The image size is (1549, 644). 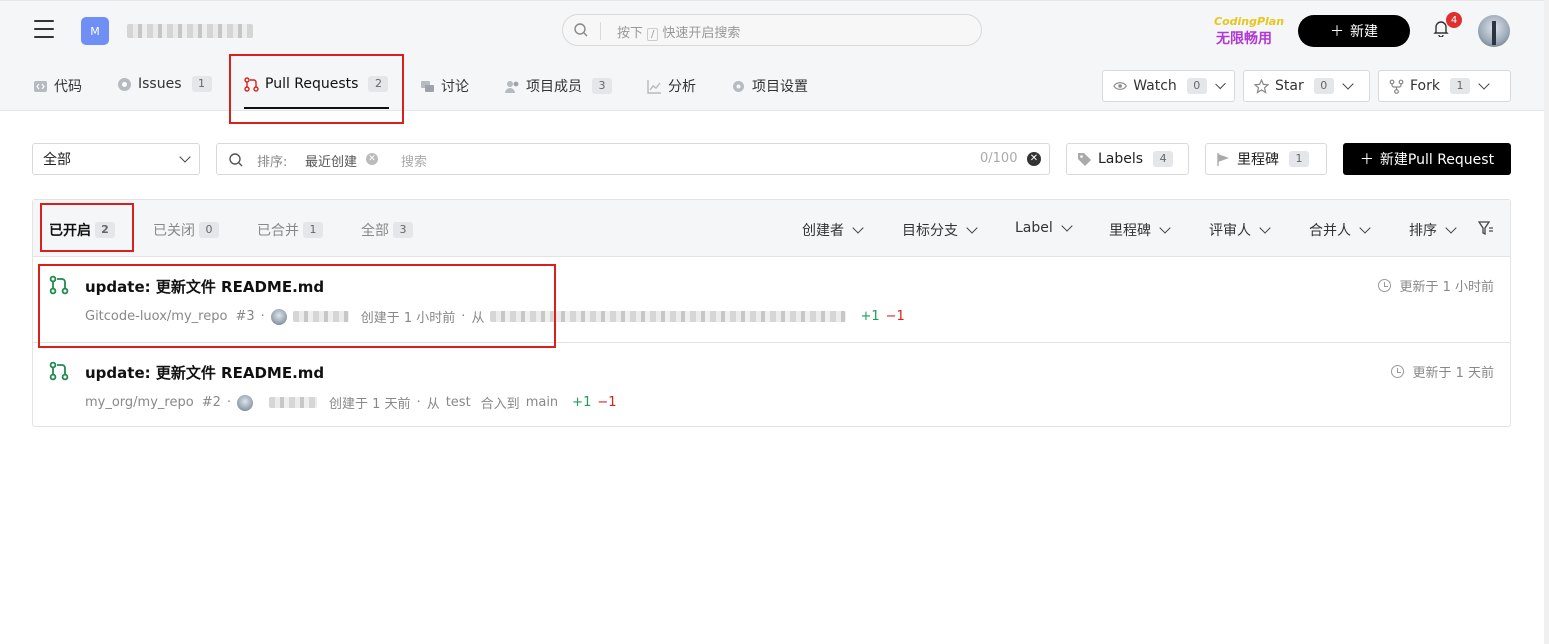 What do you see at coordinates (370, 404) in the screenshot?
I see `pr-created-time: 创建于 1 天前` at bounding box center [370, 404].